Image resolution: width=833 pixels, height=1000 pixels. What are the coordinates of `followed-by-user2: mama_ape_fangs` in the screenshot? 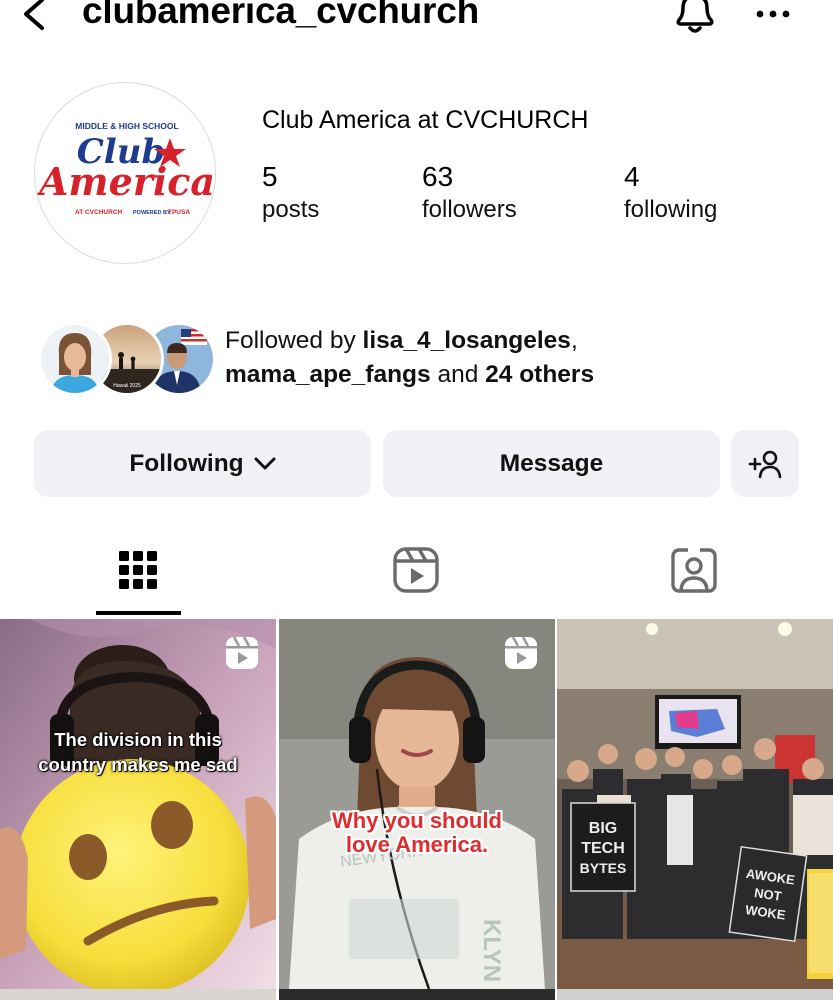 It's located at (328, 374).